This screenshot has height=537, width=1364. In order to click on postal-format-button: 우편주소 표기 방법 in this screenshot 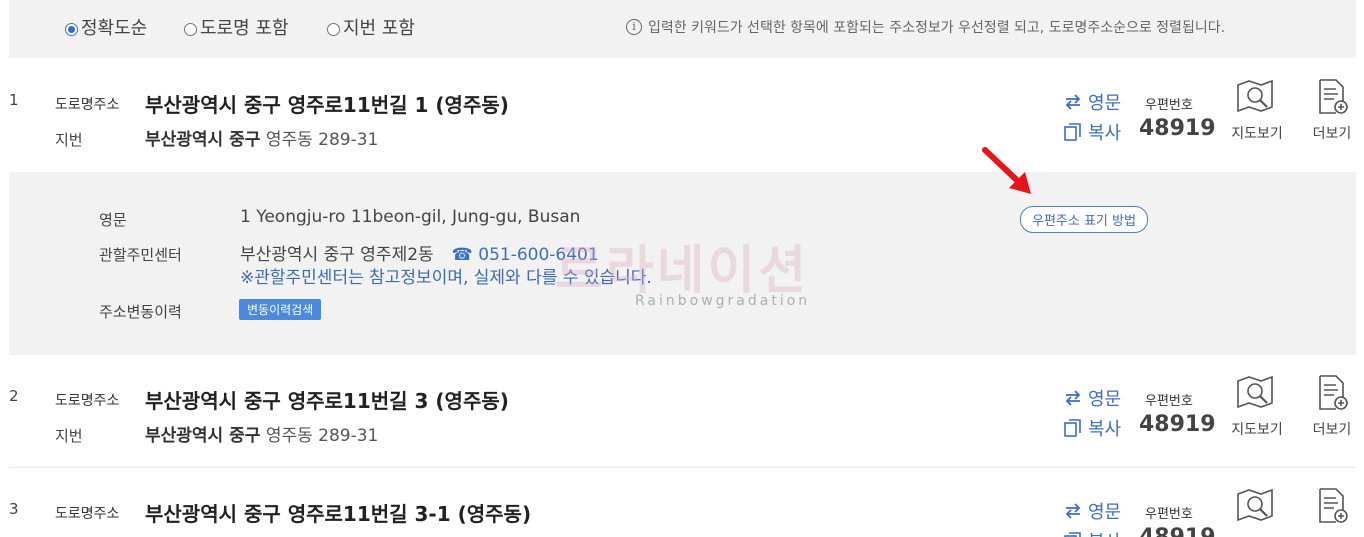, I will do `click(1084, 219)`.